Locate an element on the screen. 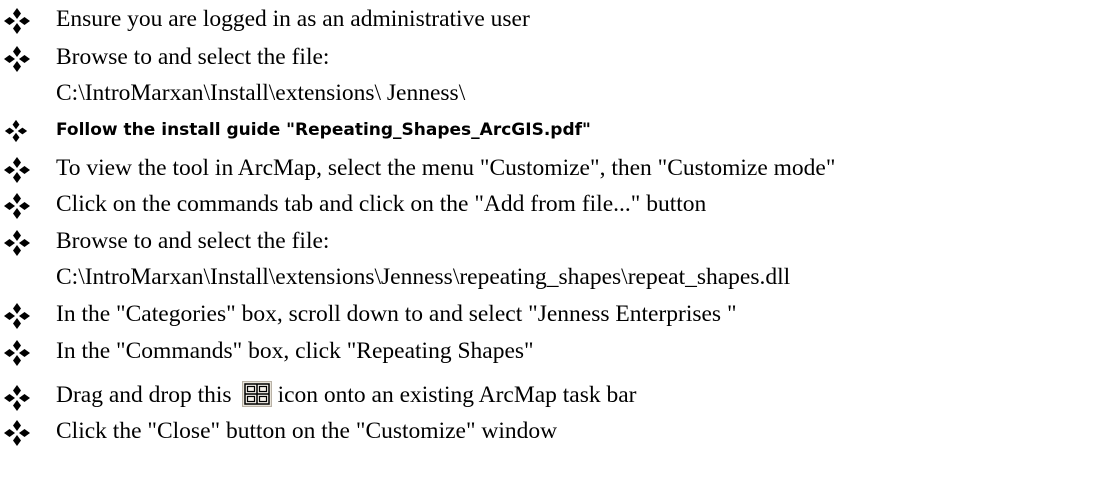 The width and height of the screenshot is (1120, 491). item-text-before: Drag and drop this is located at coordinates (144, 395).